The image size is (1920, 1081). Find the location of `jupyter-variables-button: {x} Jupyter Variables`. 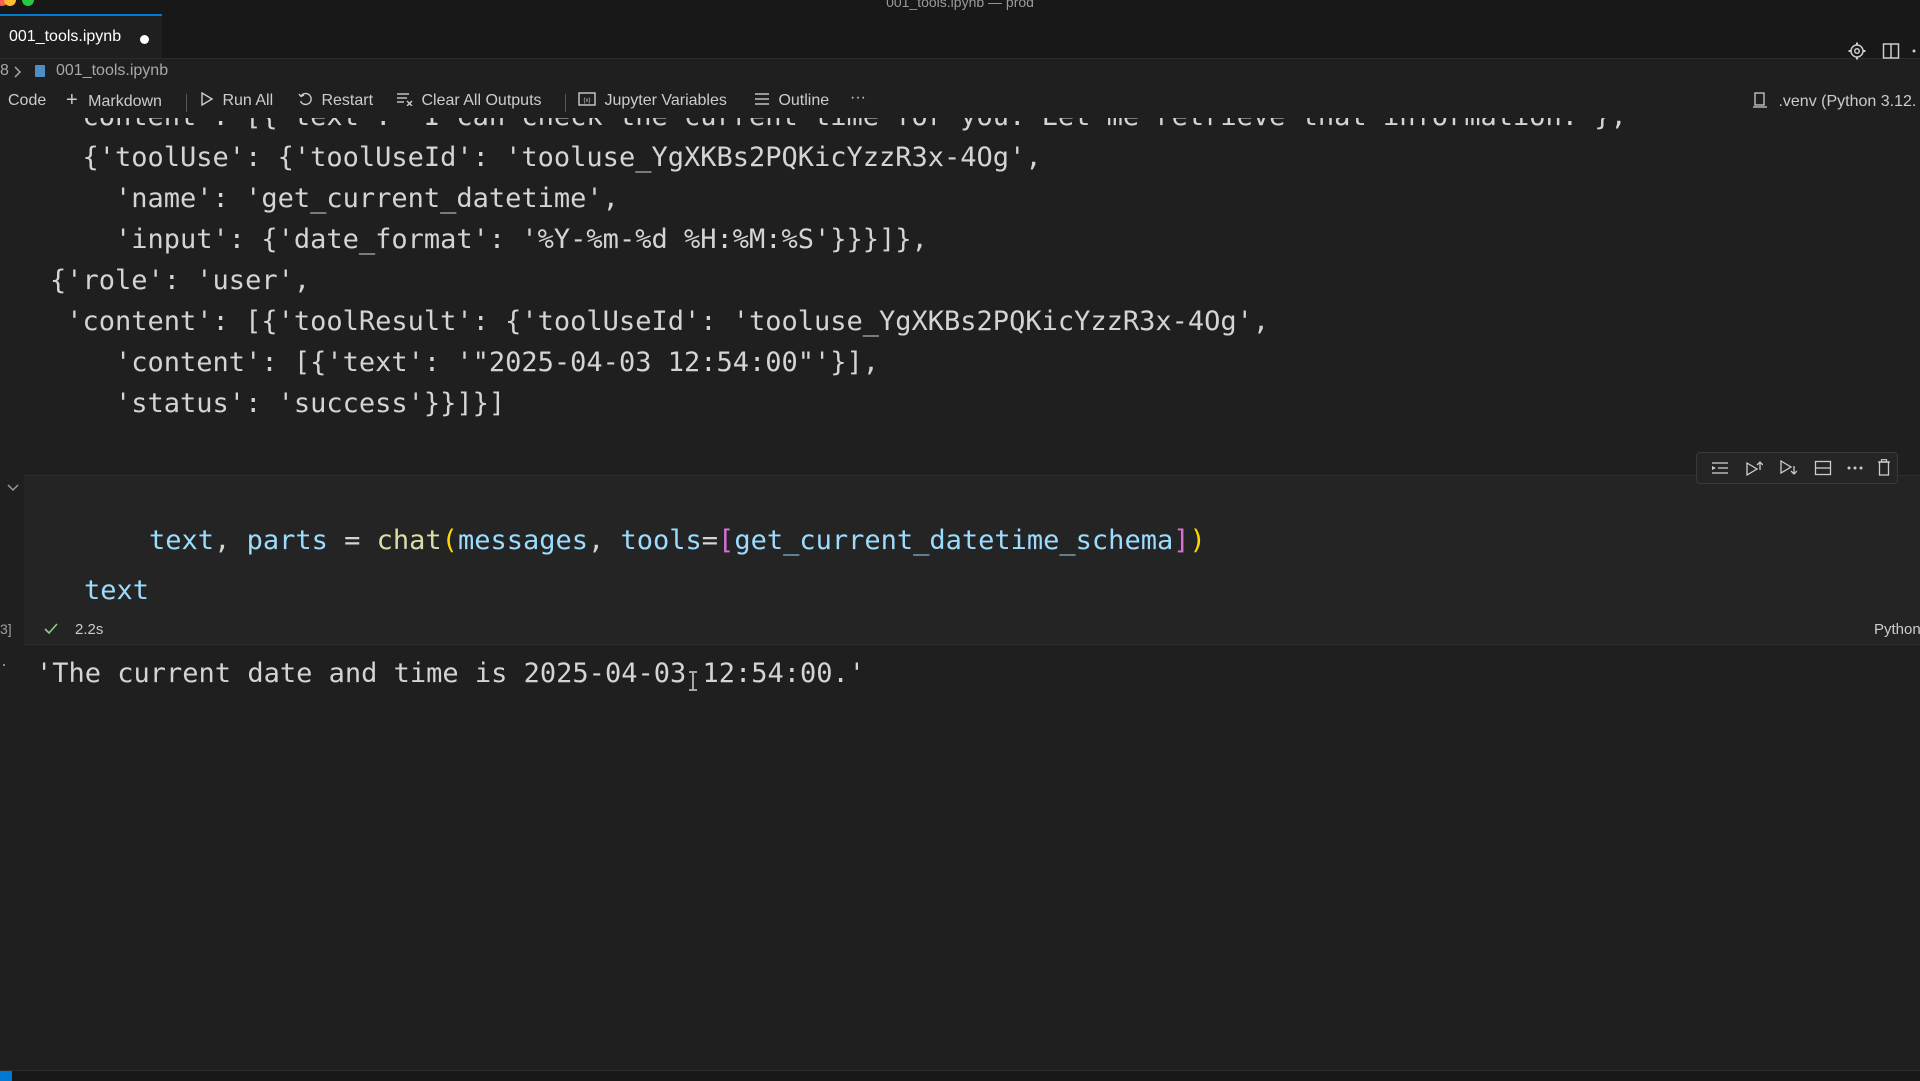

jupyter-variables-button: {x} Jupyter Variables is located at coordinates (652, 101).